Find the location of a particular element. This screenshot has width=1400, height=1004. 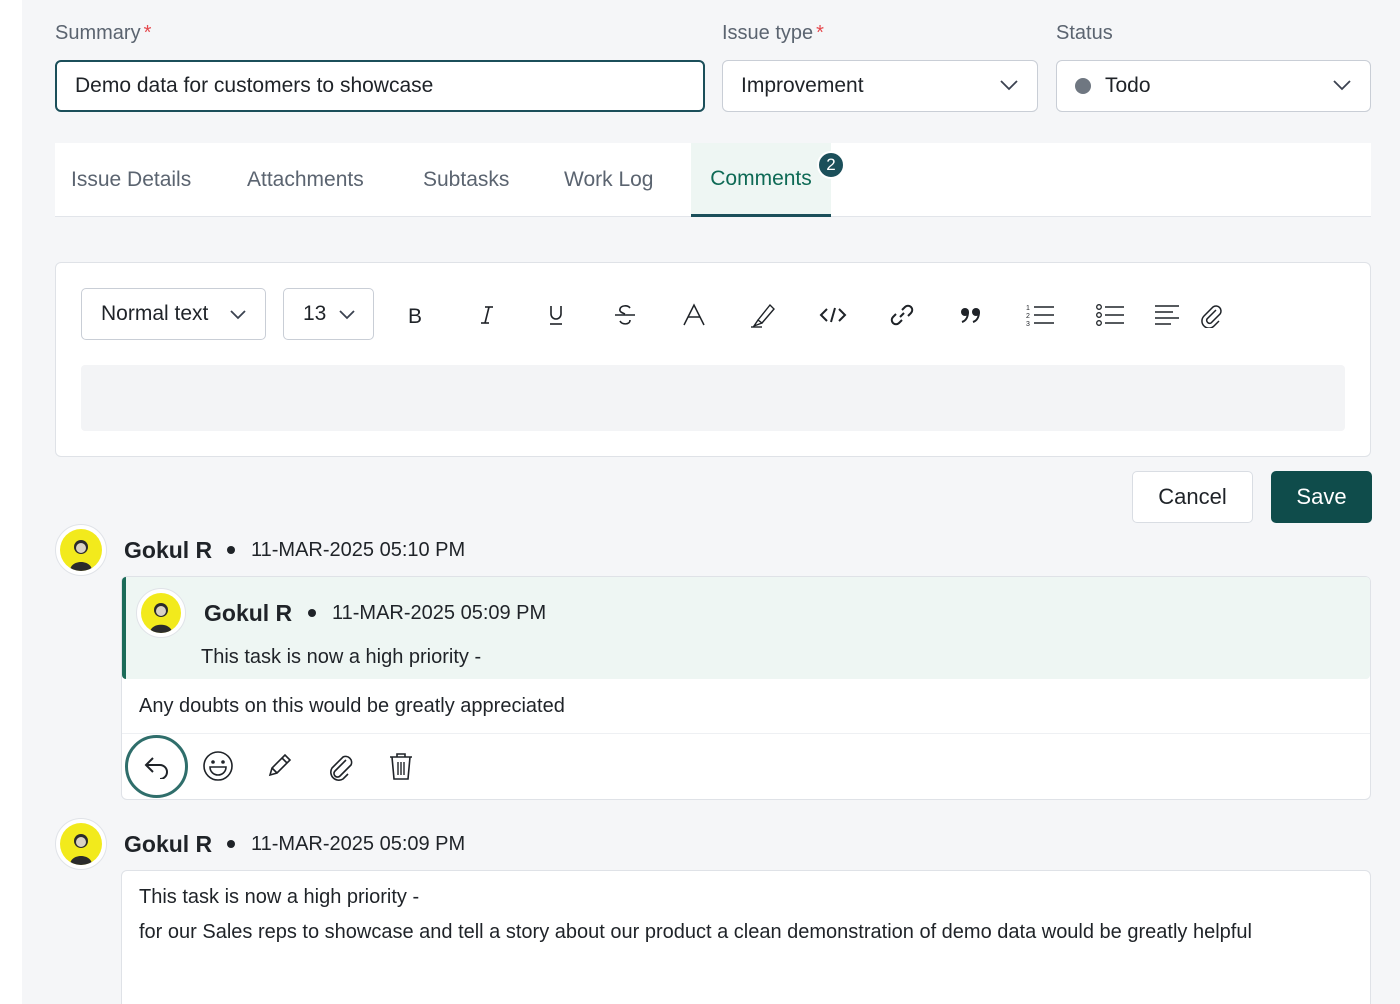

tab-label: Work Log is located at coordinates (609, 179).